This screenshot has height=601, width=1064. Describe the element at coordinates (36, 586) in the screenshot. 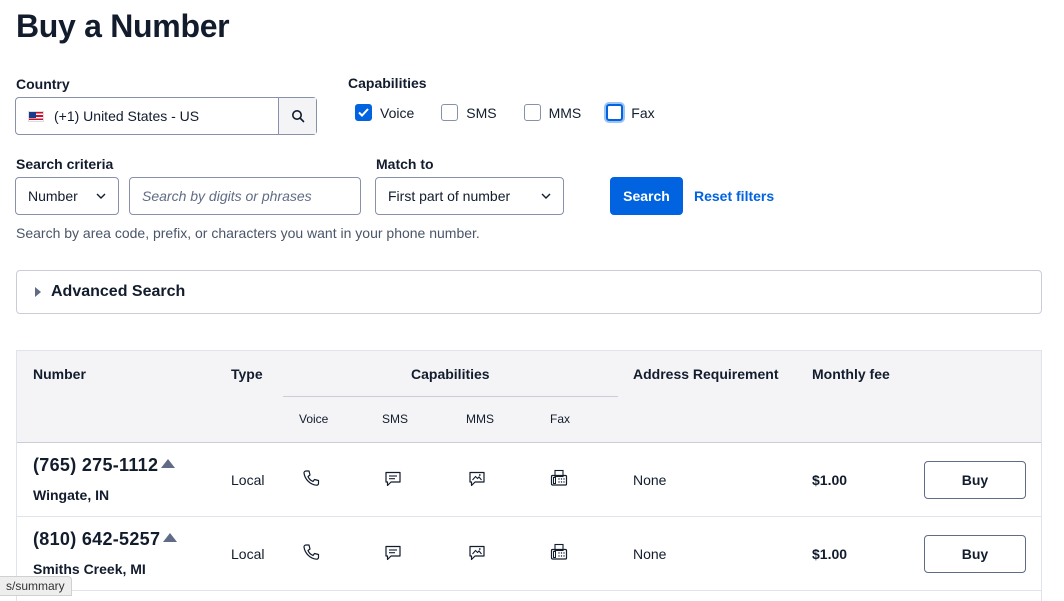

I see `status-bar-url: s/summary` at that location.